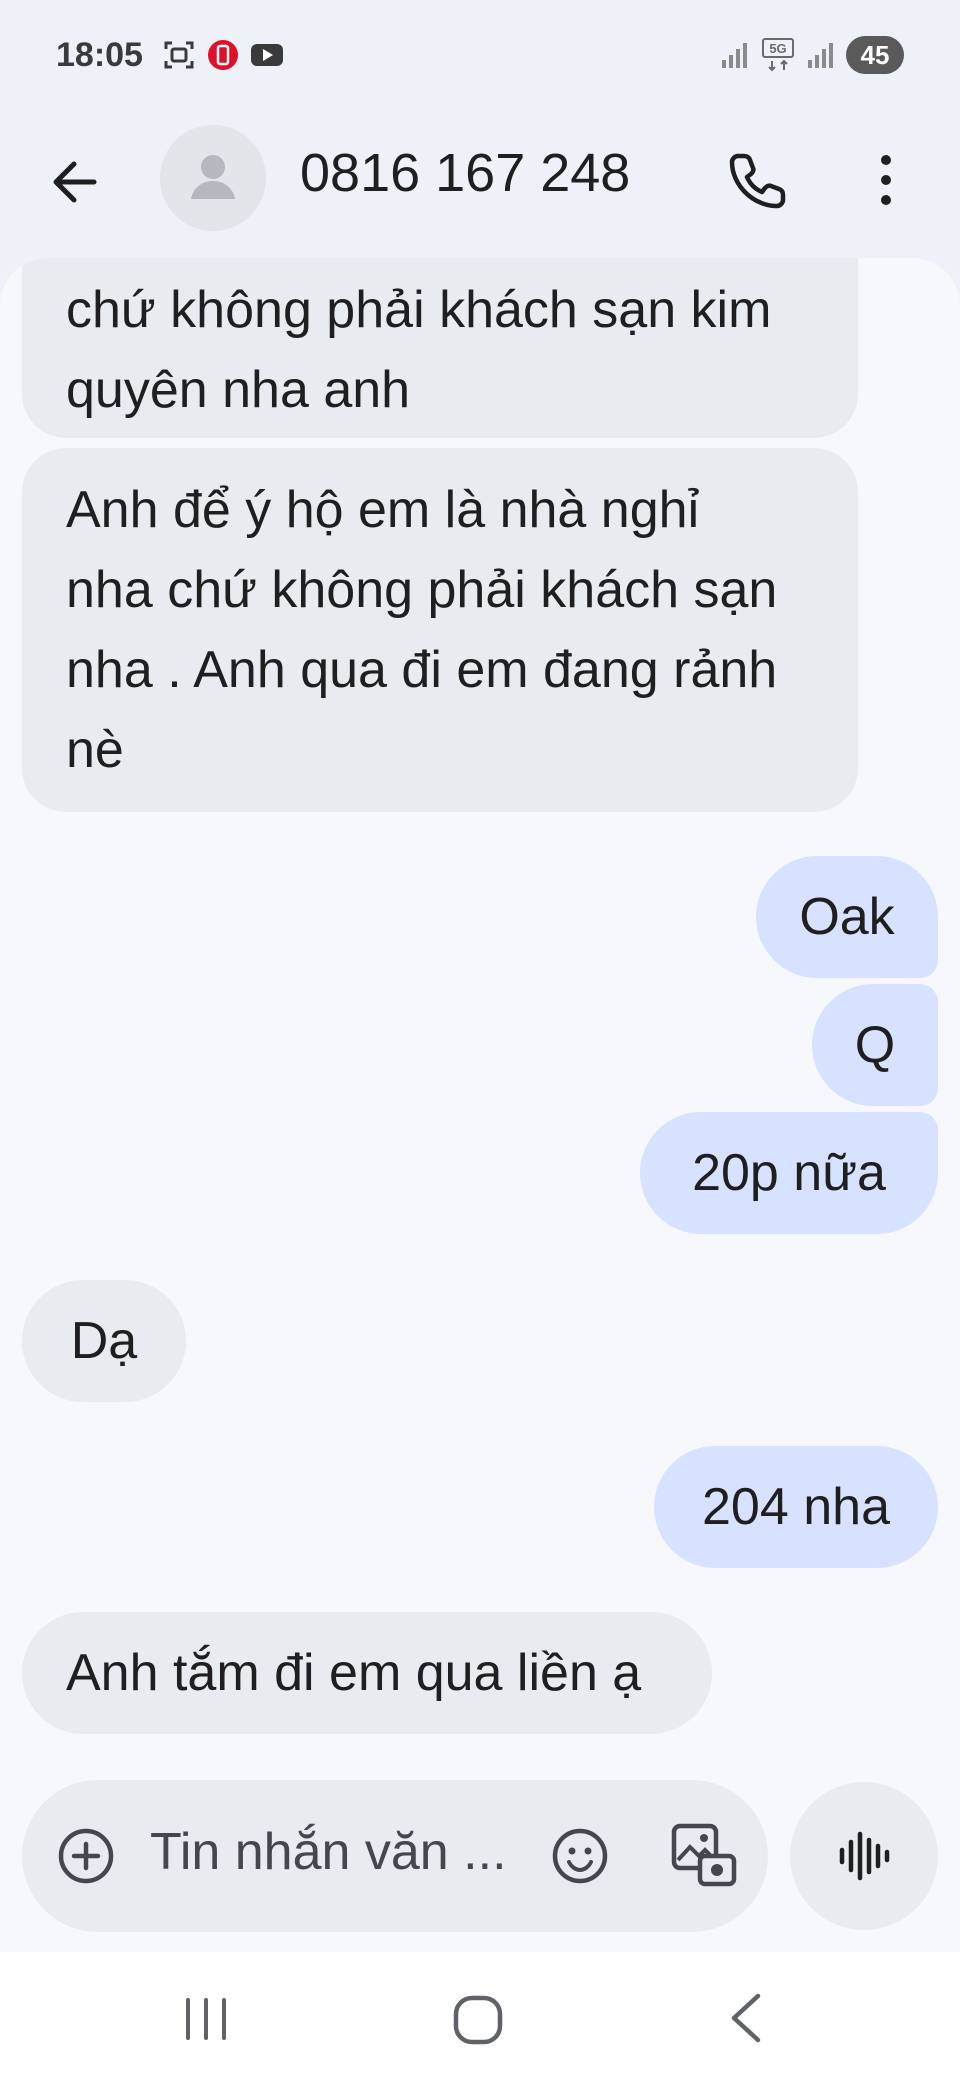 This screenshot has width=960, height=2080. I want to click on back-nav-icon, so click(746, 2018).